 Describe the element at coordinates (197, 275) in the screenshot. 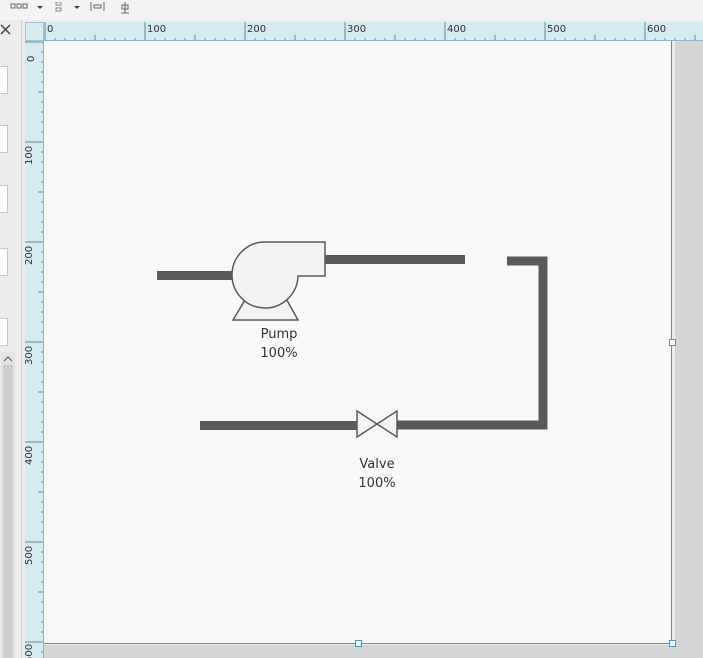

I see `pipe-inlet` at that location.